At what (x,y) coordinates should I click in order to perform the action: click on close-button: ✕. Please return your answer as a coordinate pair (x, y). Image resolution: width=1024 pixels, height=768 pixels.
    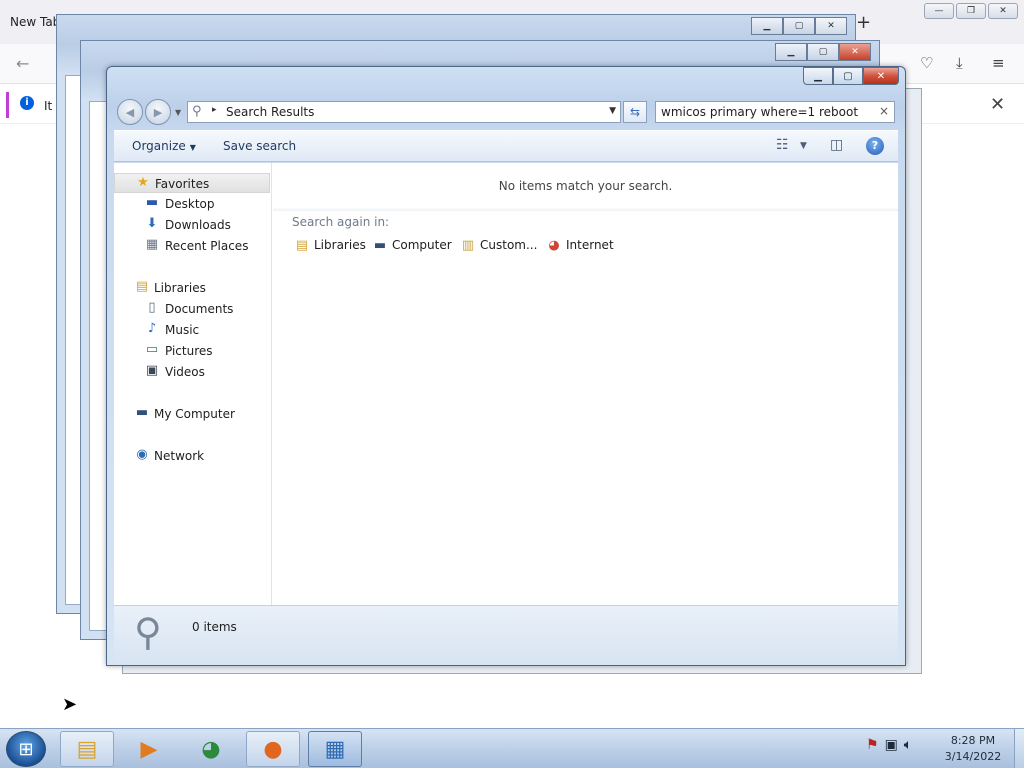
    Looking at the image, I should click on (881, 76).